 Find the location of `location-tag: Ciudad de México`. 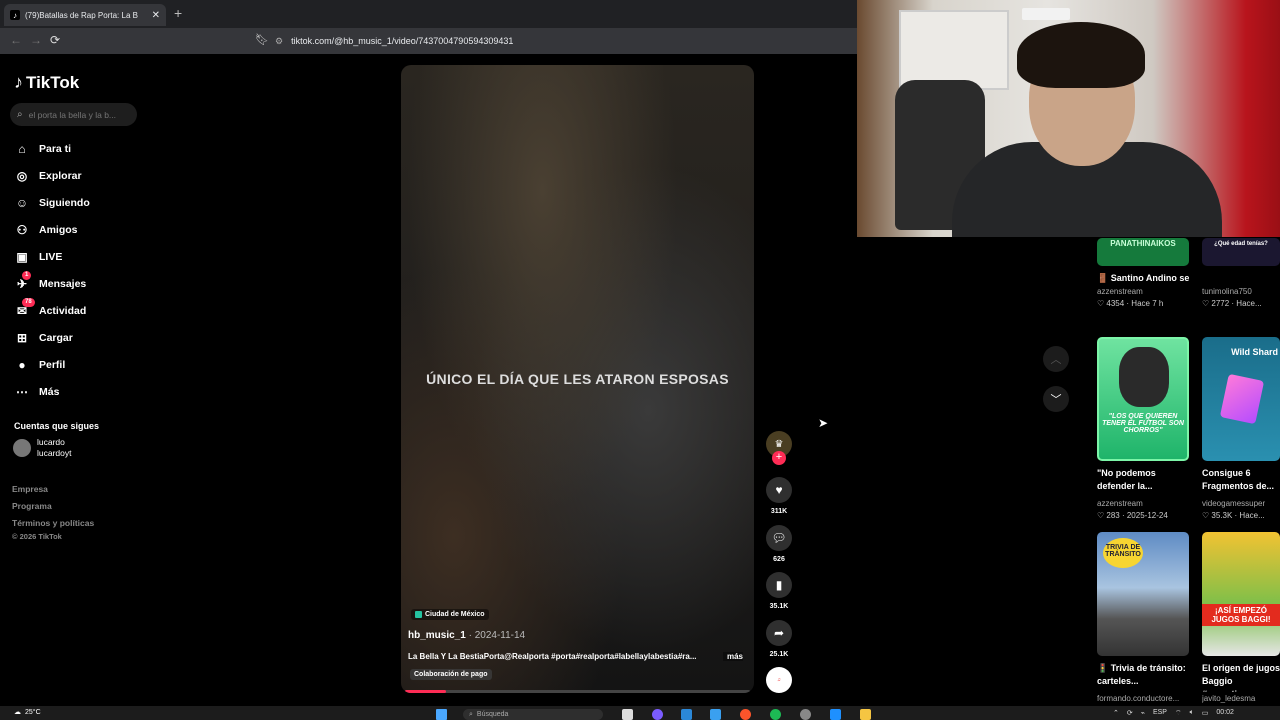

location-tag: Ciudad de México is located at coordinates (450, 614).